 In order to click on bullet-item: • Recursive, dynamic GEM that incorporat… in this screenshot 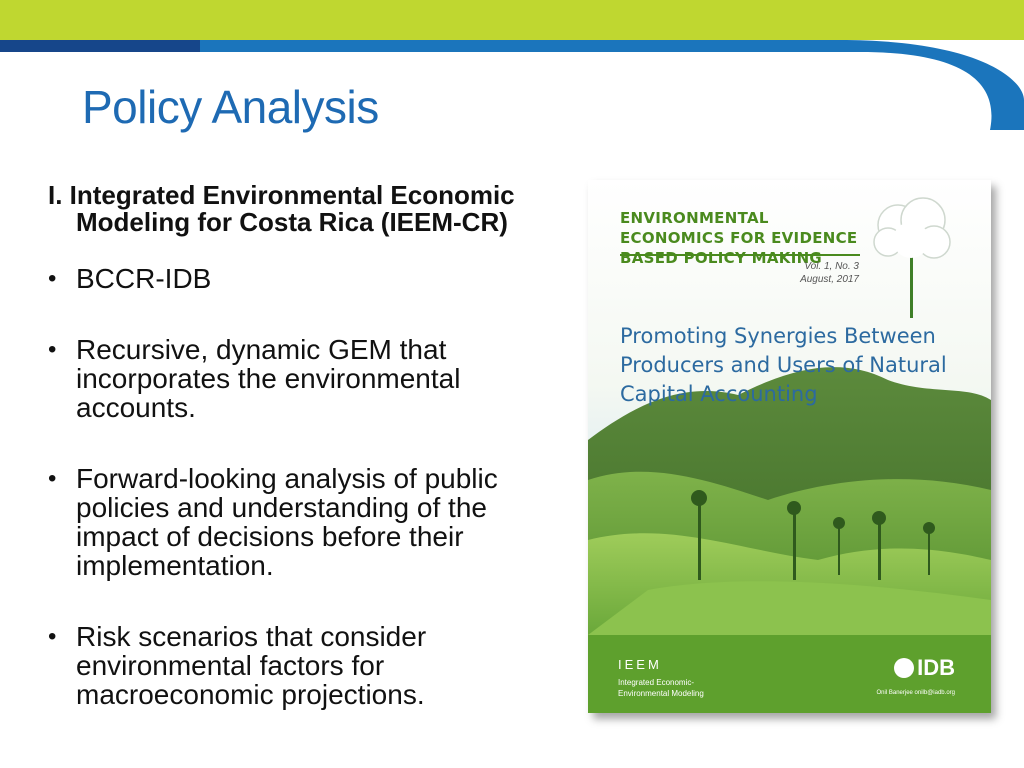, I will do `click(308, 378)`.